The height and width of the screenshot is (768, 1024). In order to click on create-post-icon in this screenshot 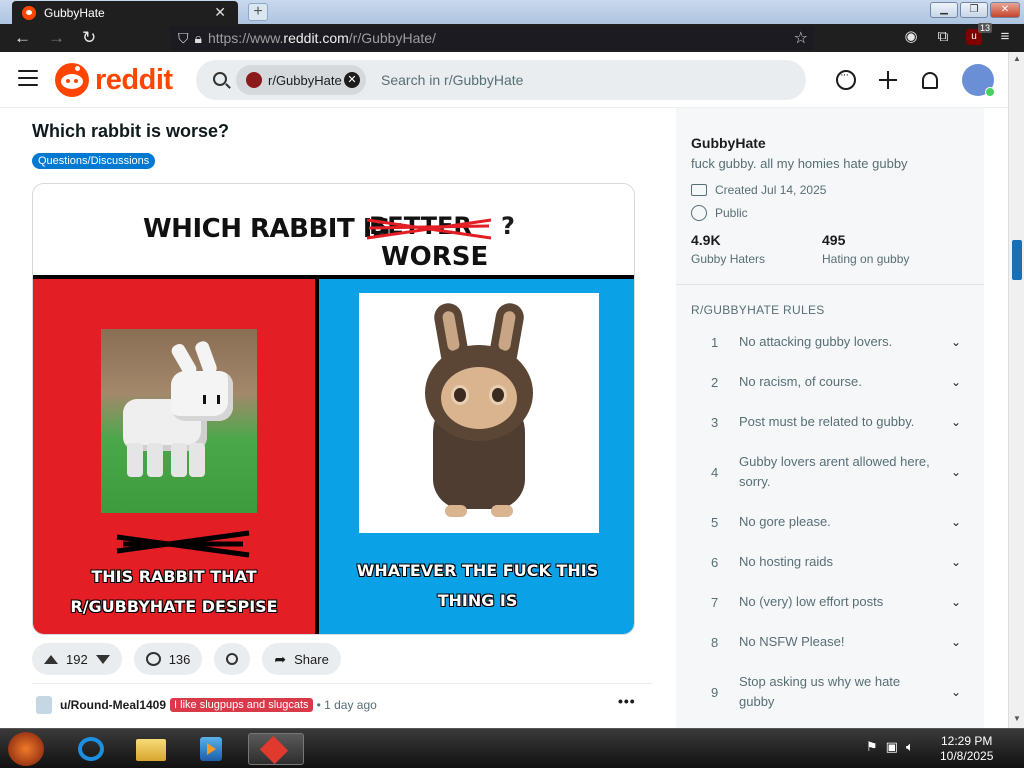, I will do `click(888, 80)`.